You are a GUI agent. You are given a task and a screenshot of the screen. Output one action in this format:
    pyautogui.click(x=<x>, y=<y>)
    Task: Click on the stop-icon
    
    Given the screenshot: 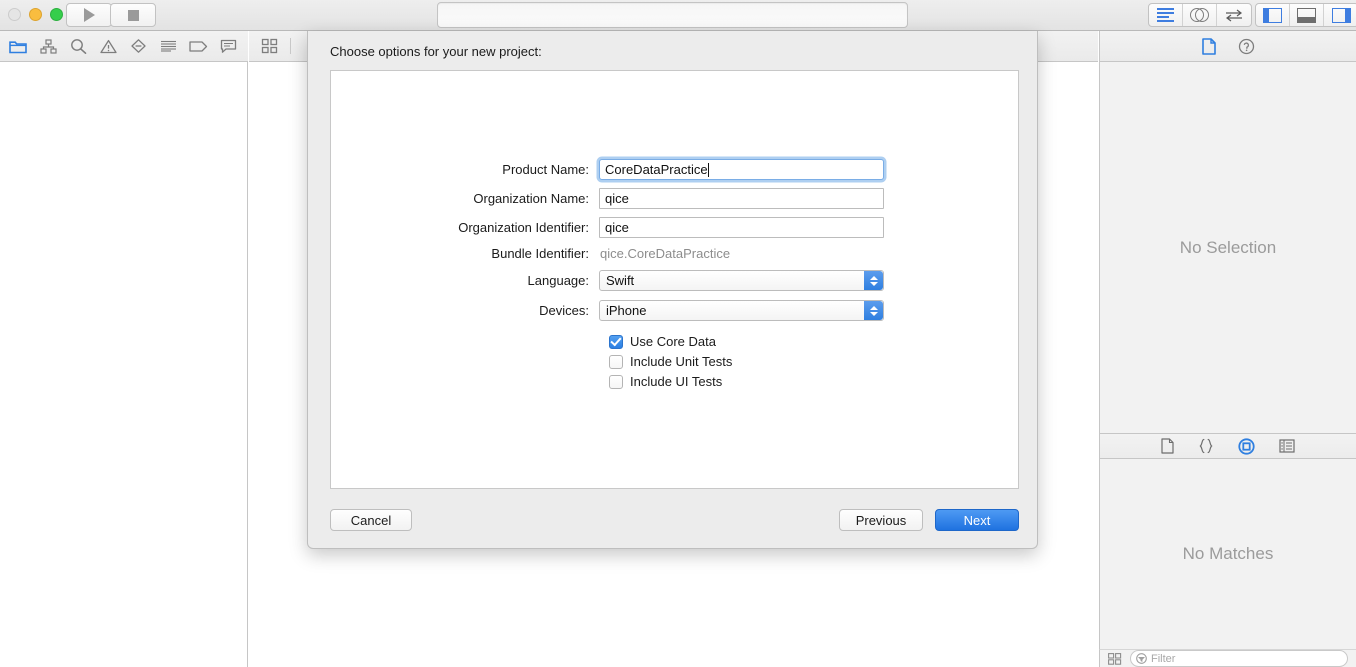 What is the action you would take?
    pyautogui.click(x=133, y=15)
    